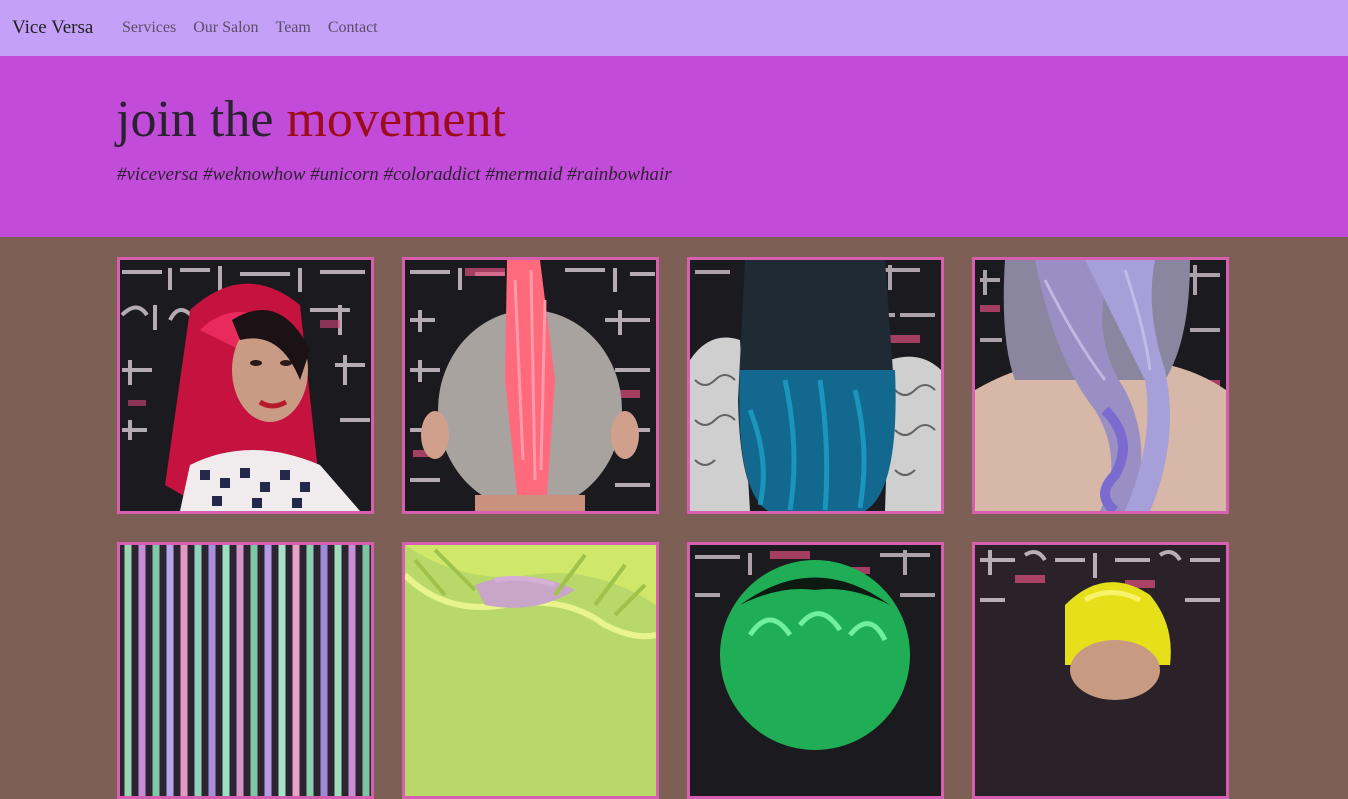 The image size is (1348, 799). I want to click on blue-ombre-hair-photo, so click(815, 385).